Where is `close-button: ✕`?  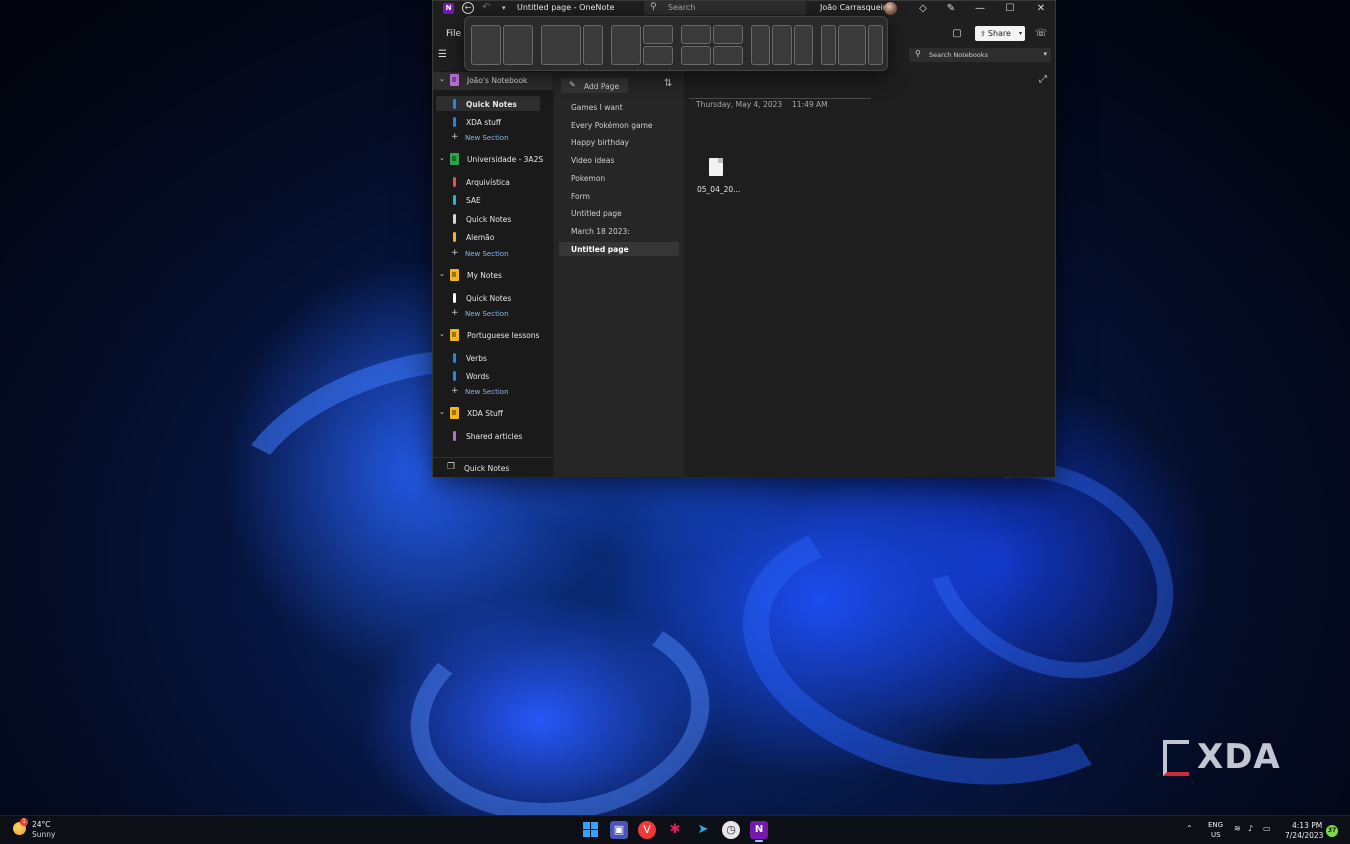 close-button: ✕ is located at coordinates (1041, 8).